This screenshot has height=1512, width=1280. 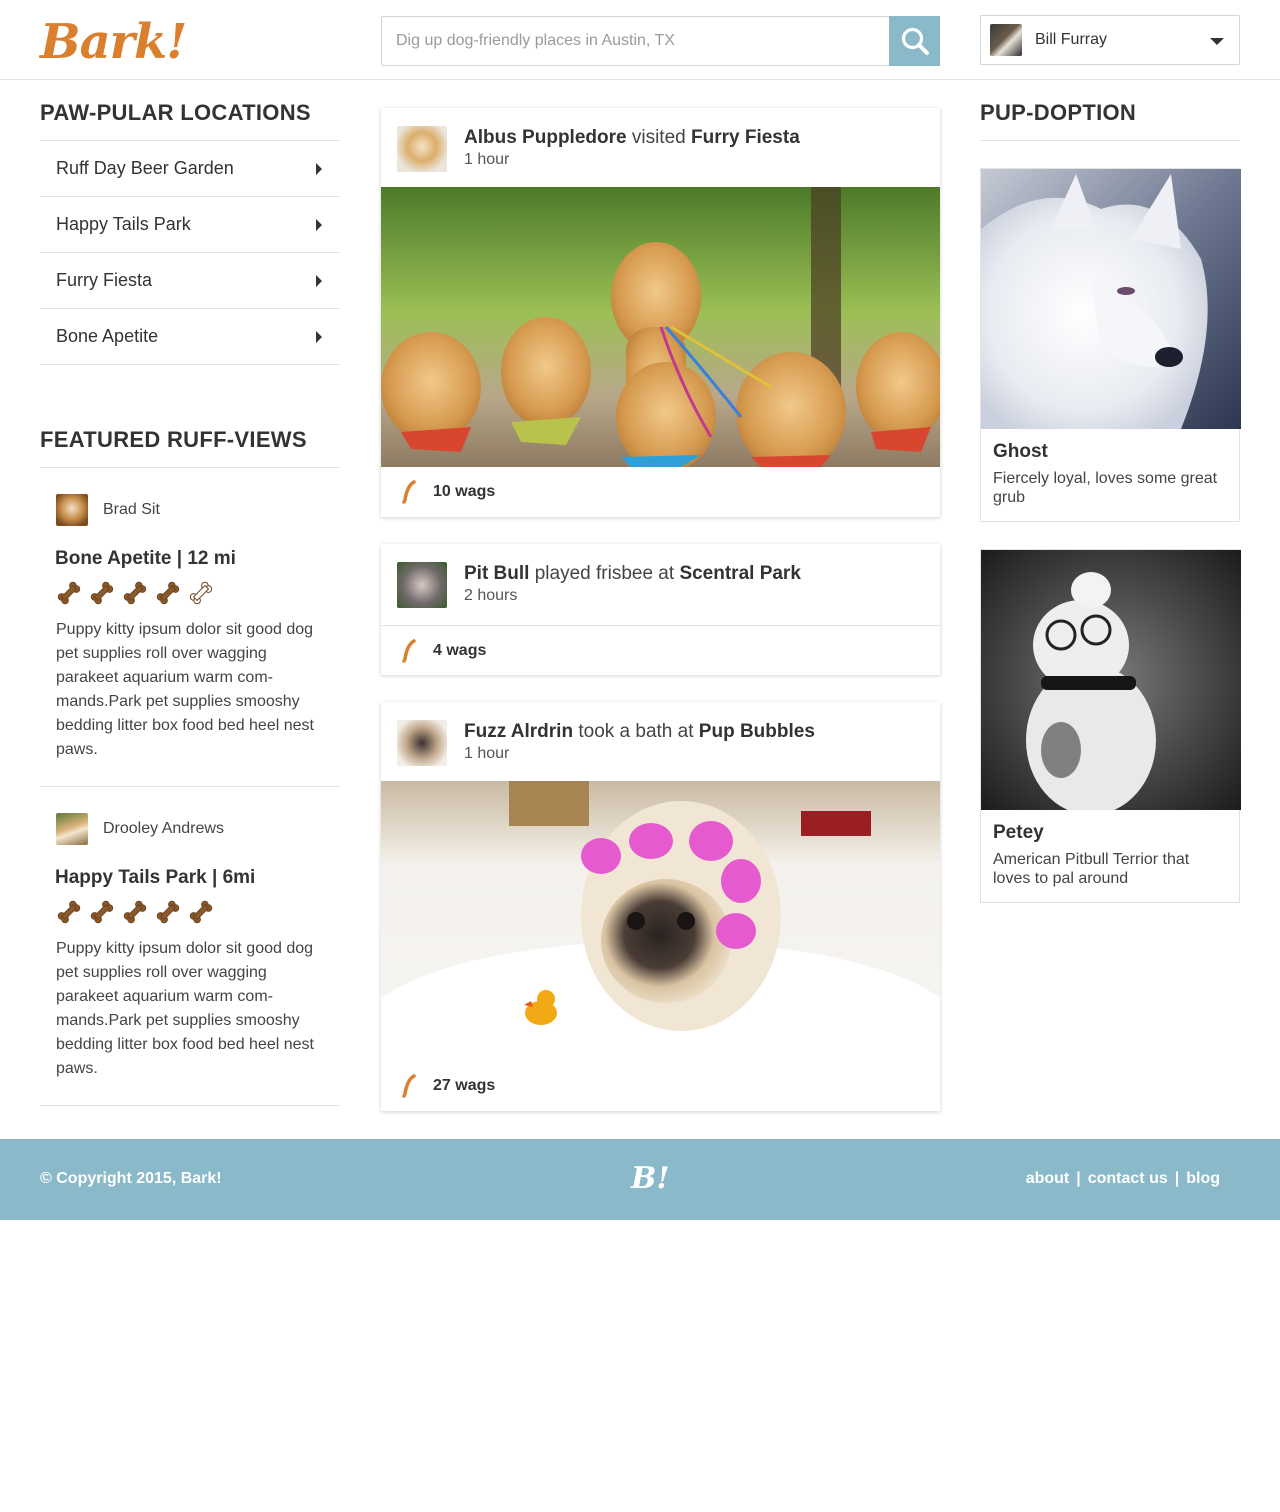 What do you see at coordinates (1110, 120) in the screenshot?
I see `adoption-heading: PUP-DOPTION` at bounding box center [1110, 120].